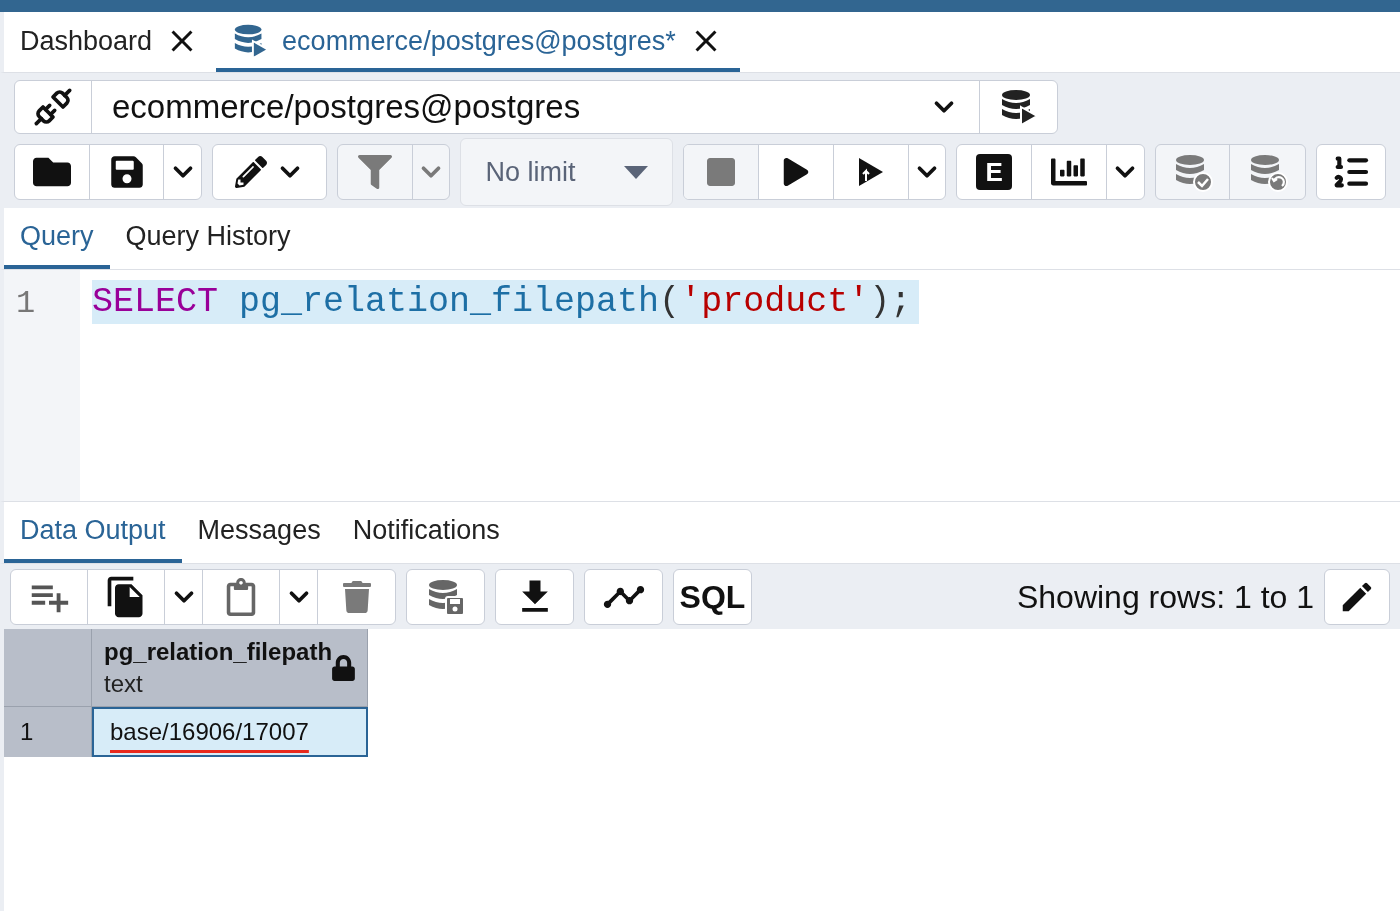  I want to click on pencil-icon, so click(250, 172).